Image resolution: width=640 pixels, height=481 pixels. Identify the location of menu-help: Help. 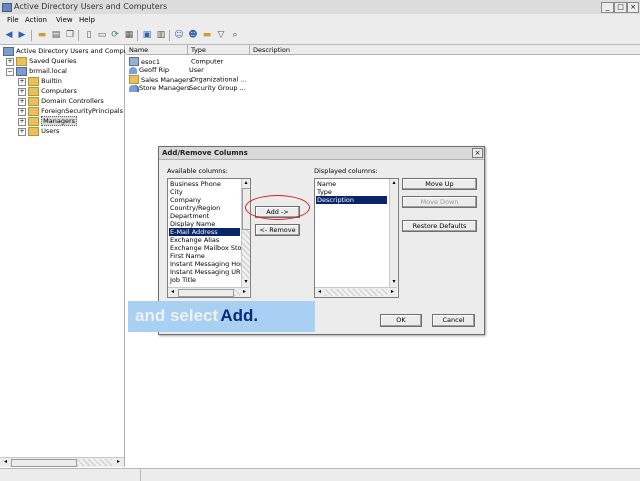
(87, 20).